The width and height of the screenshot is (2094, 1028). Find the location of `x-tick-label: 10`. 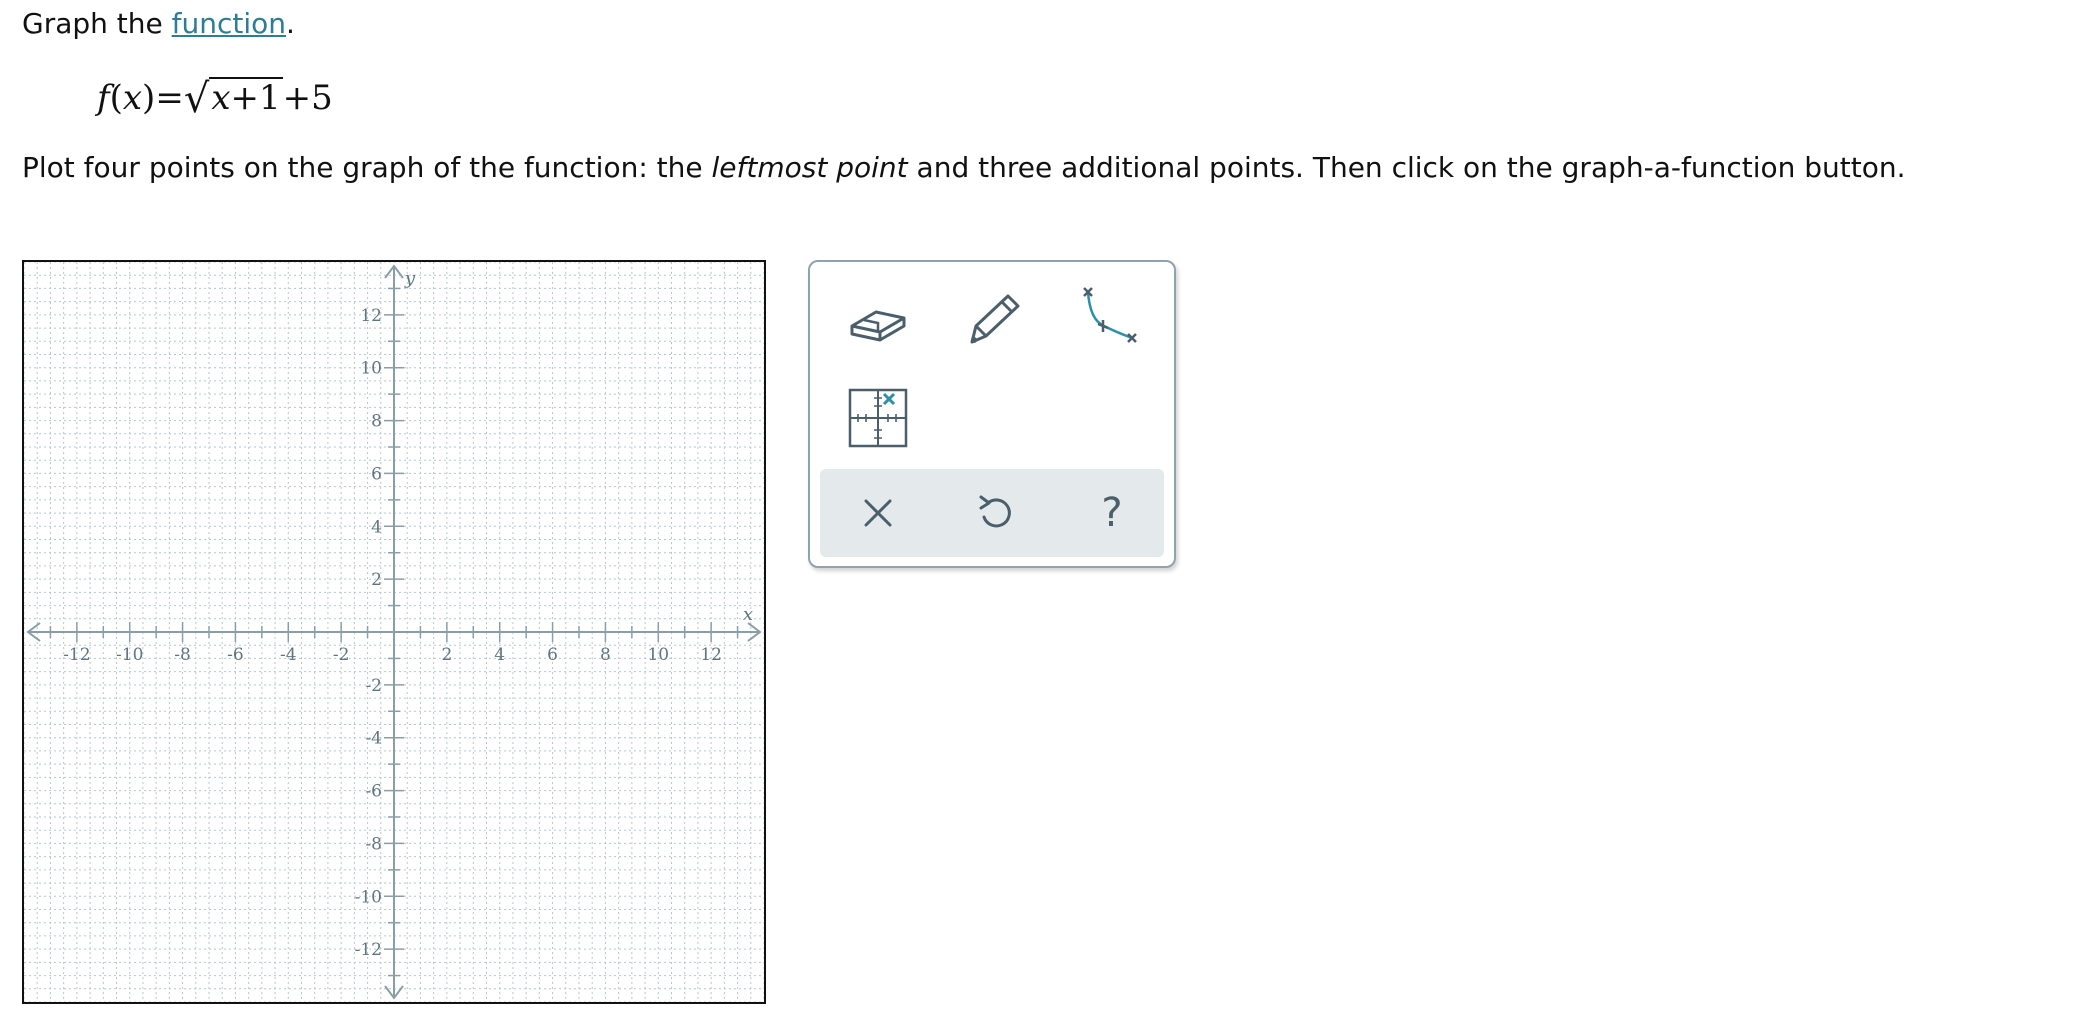

x-tick-label: 10 is located at coordinates (658, 655).